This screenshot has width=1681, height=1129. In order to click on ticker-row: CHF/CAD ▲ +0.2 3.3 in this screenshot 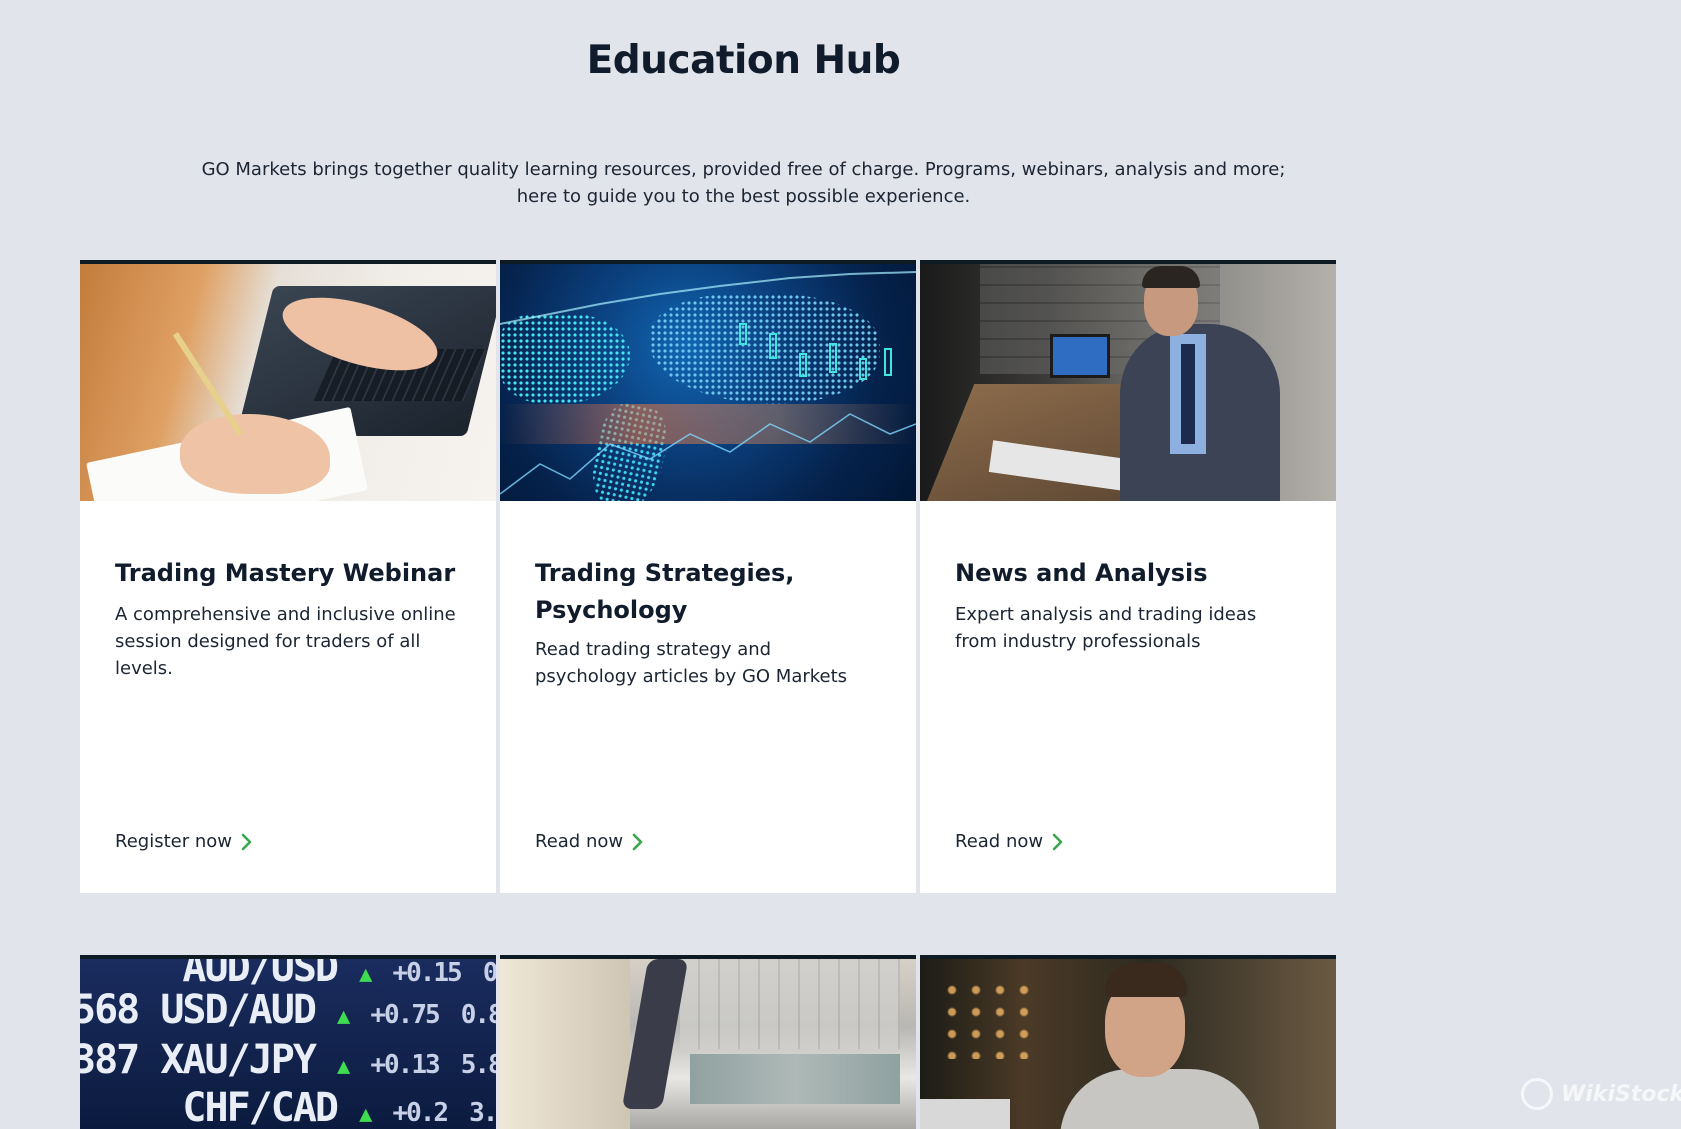, I will do `click(339, 1107)`.